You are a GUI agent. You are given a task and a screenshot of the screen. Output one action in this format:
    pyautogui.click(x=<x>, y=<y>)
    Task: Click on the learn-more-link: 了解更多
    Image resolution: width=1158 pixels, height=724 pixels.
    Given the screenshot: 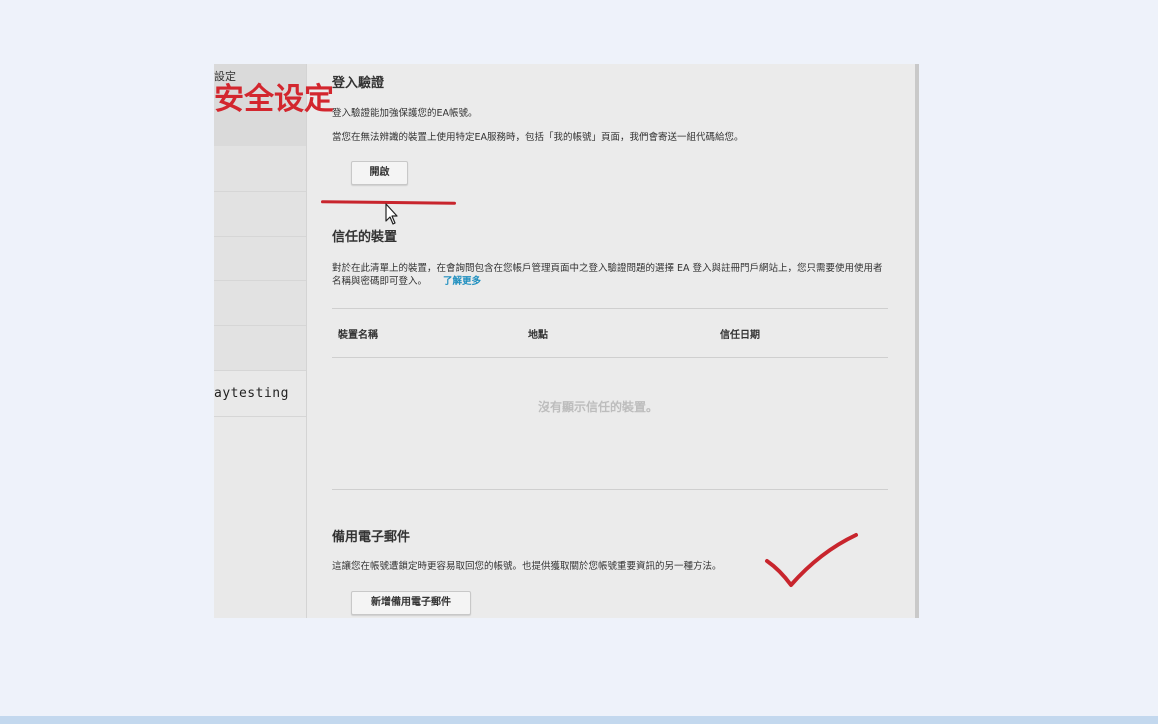 What is the action you would take?
    pyautogui.click(x=462, y=281)
    